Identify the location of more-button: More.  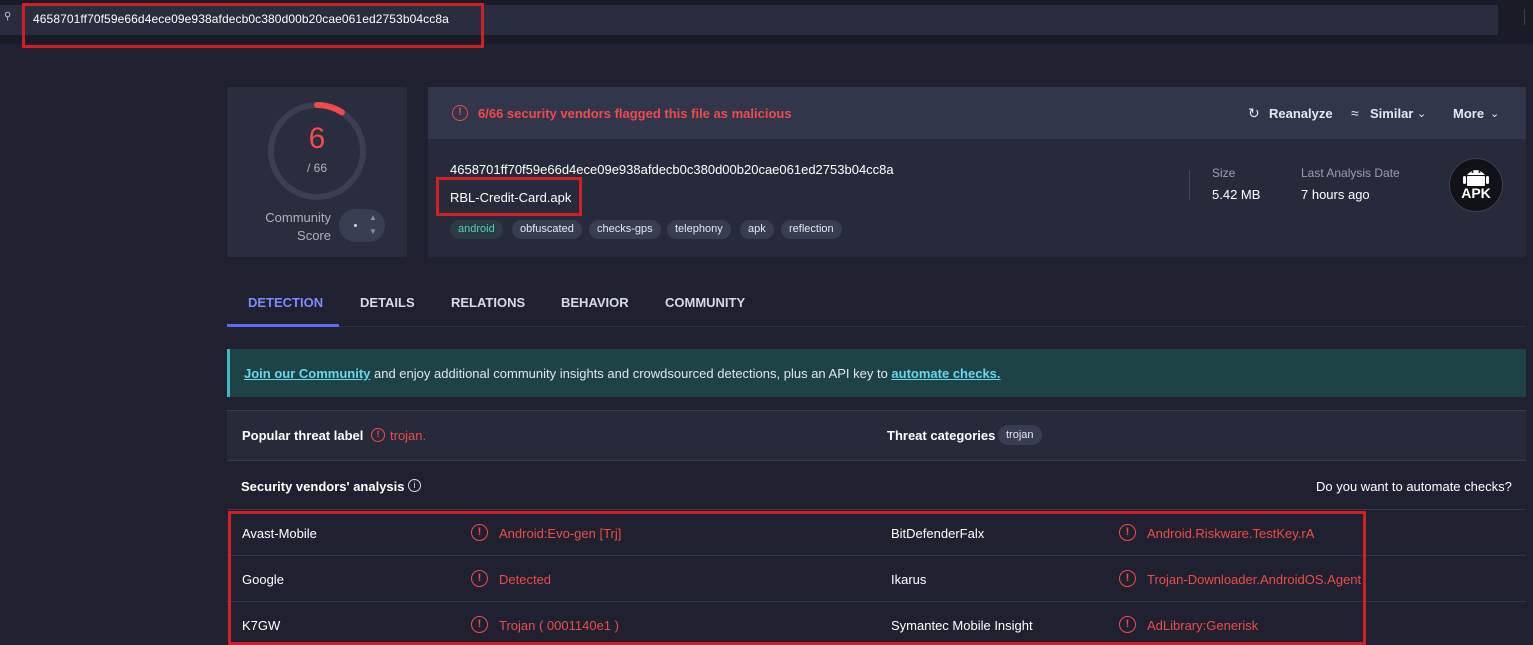
(1468, 113).